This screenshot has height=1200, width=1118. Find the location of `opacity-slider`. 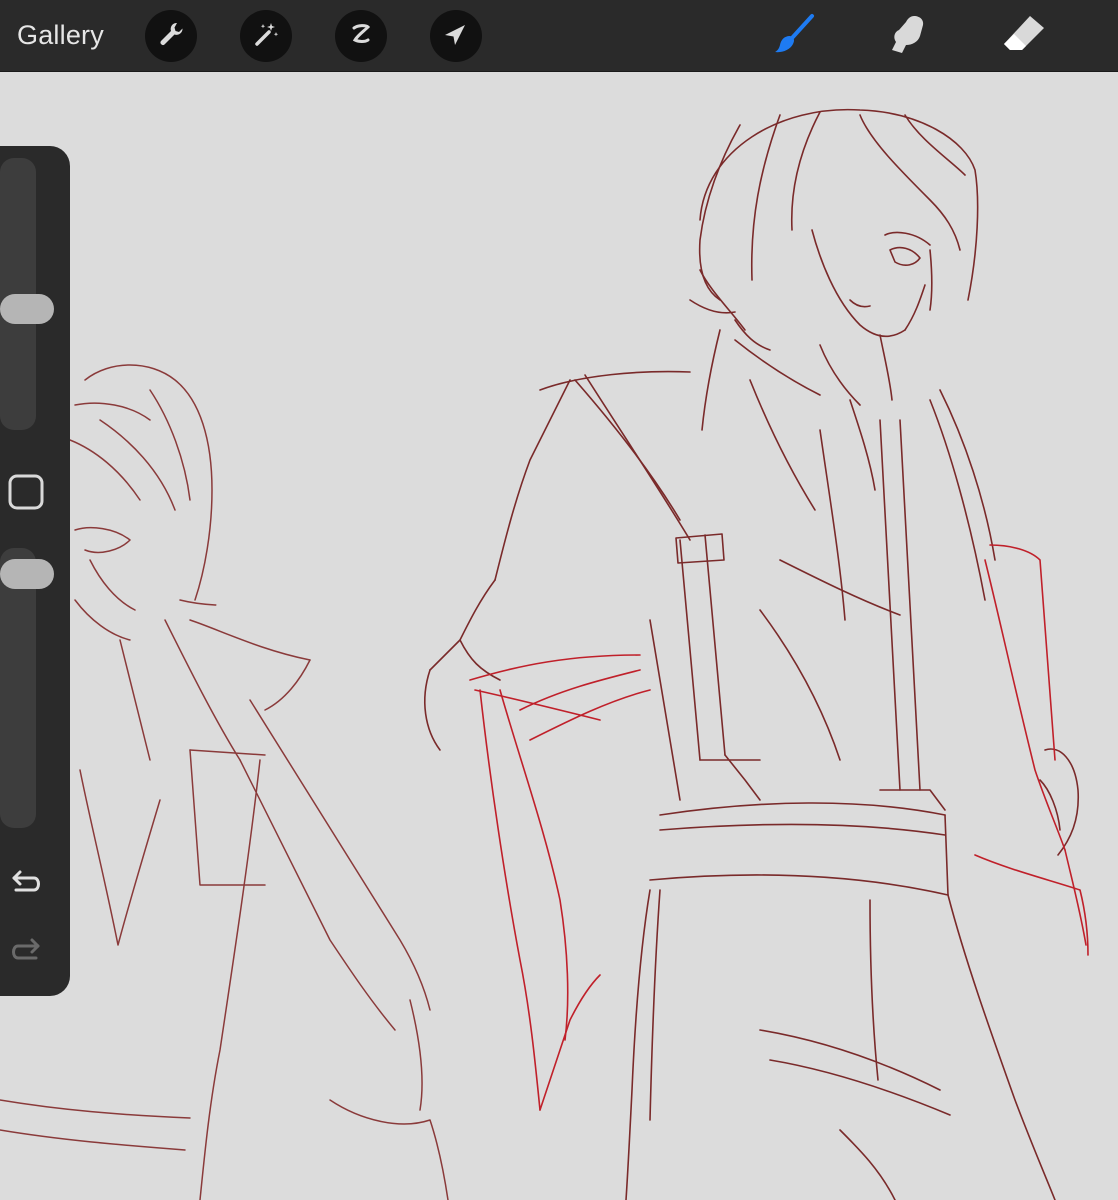

opacity-slider is located at coordinates (27, 688).